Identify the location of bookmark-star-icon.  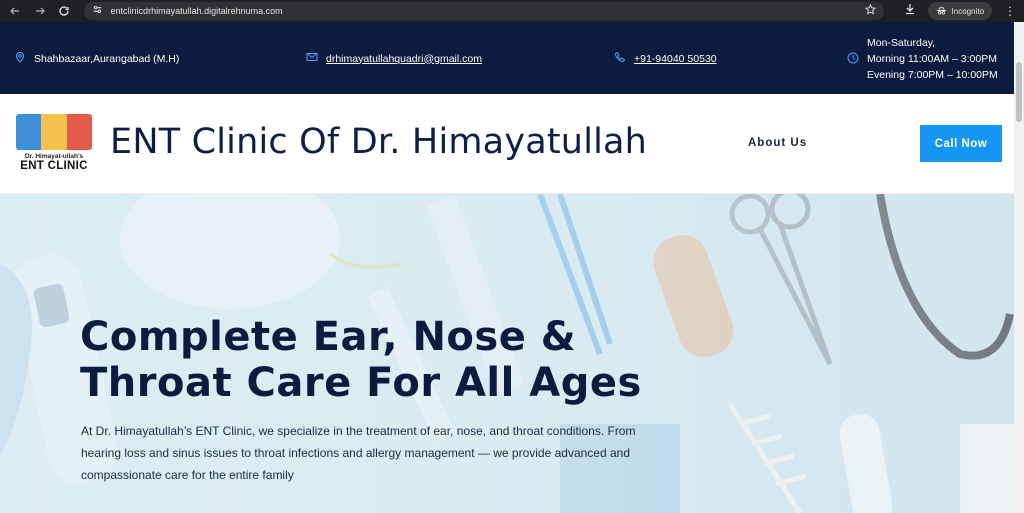
(870, 11).